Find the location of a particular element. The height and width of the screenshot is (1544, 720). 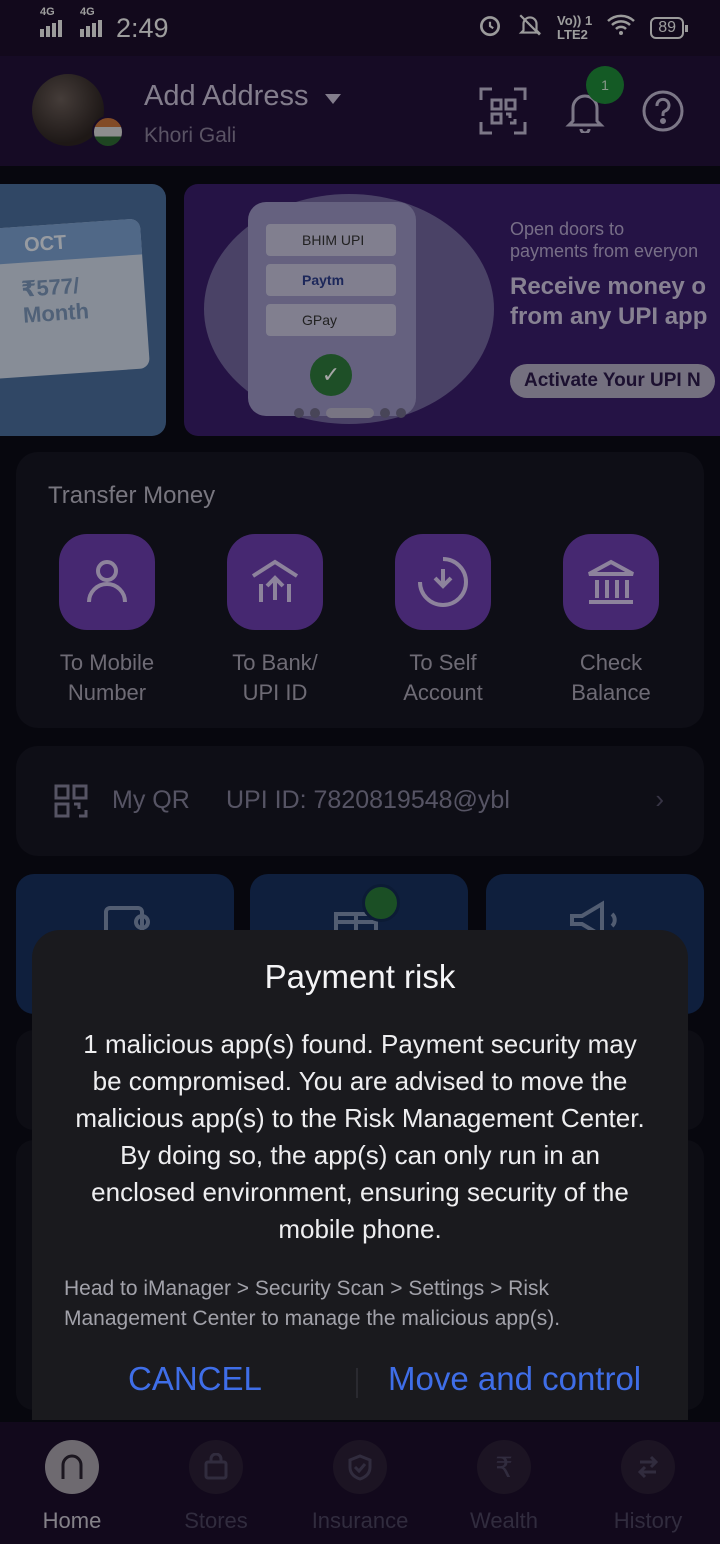

cancel-button: CANCEL is located at coordinates (195, 1379).